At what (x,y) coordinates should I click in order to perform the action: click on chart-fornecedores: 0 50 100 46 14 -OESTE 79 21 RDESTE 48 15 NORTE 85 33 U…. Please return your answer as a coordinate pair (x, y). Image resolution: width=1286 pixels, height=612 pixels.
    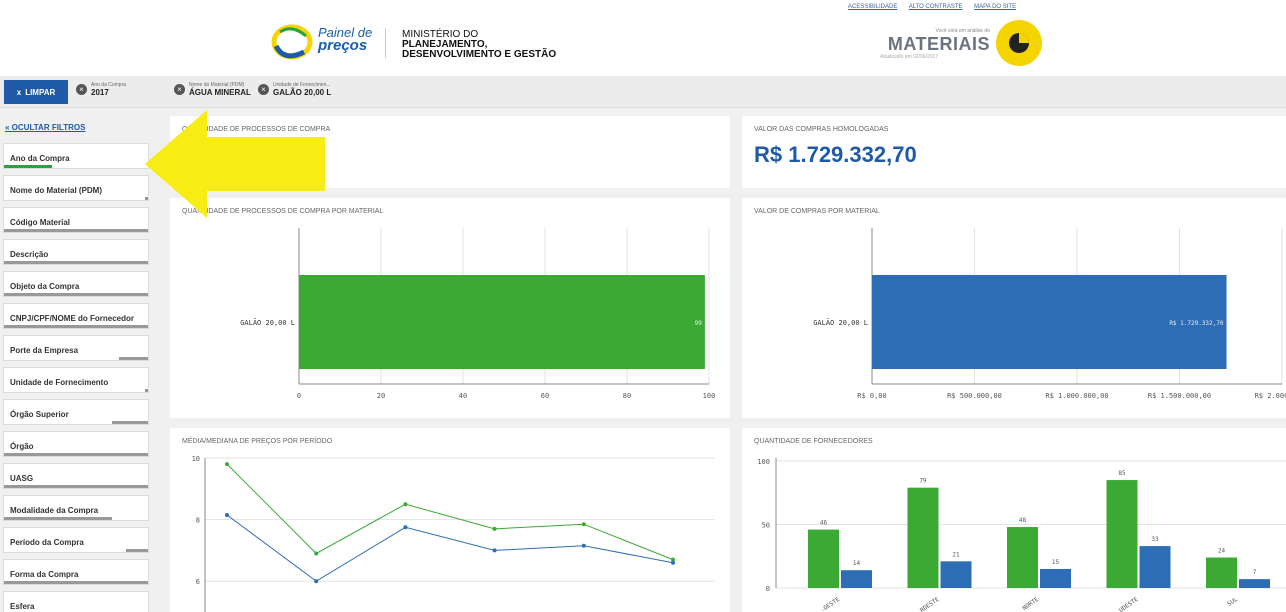
    Looking at the image, I should click on (1014, 520).